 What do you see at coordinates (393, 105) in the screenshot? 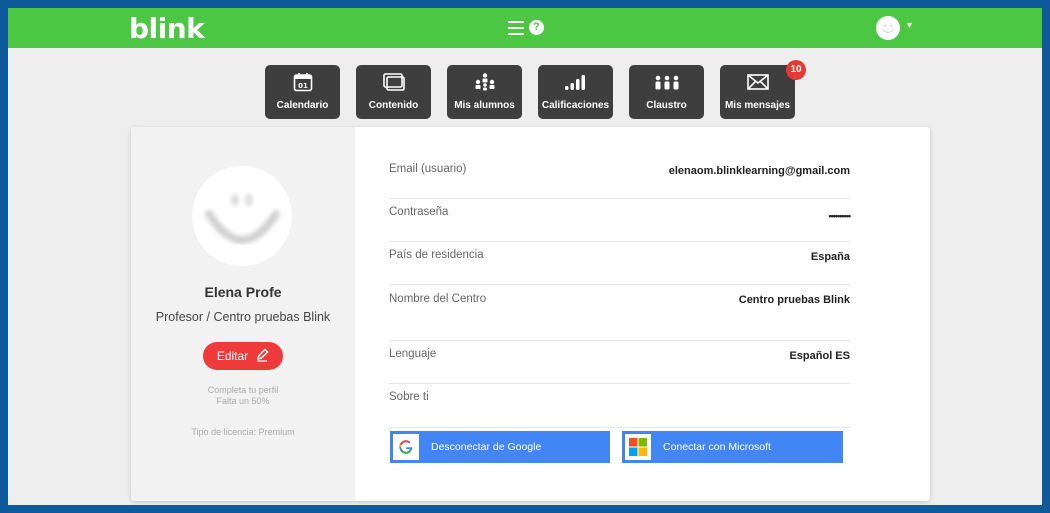
I see `nav-label: Contenido` at bounding box center [393, 105].